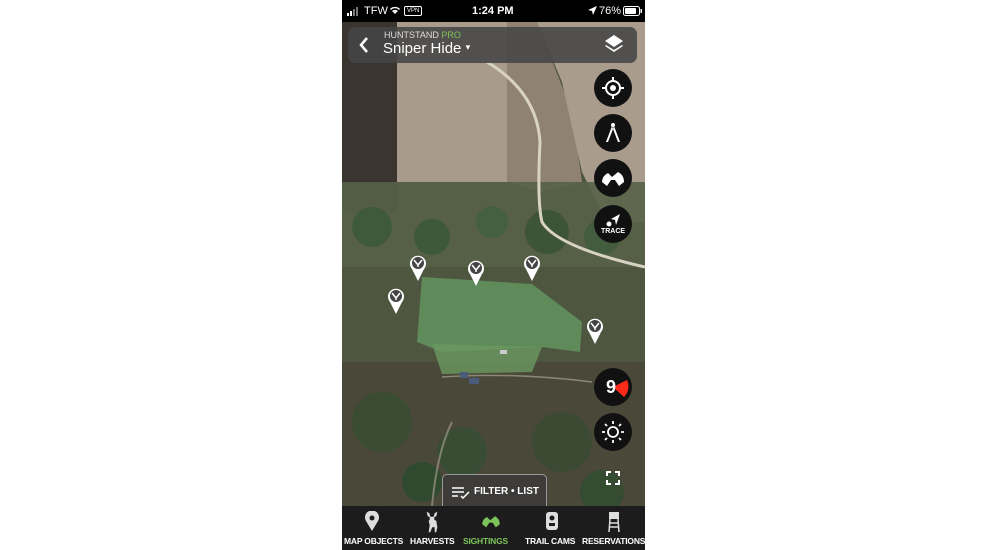  I want to click on vpn-badge: VPN, so click(413, 11).